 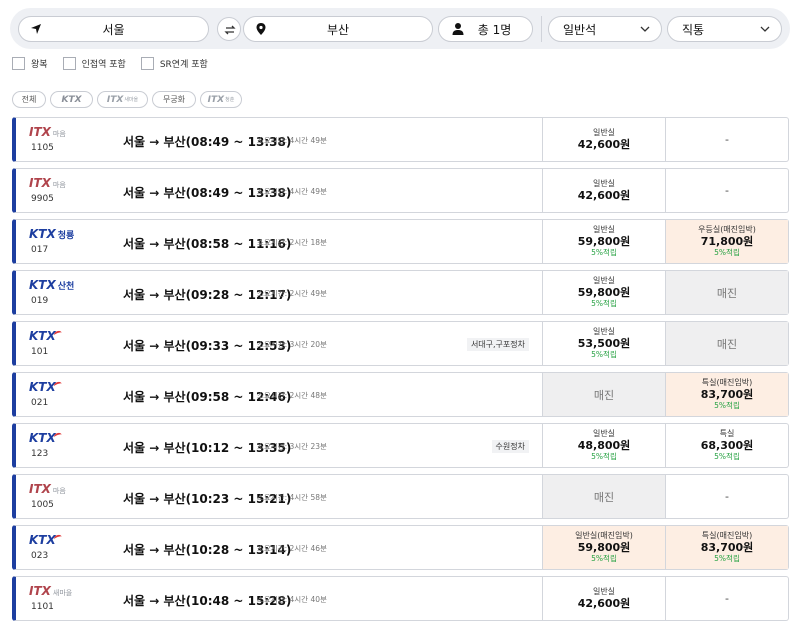 I want to click on duration: 소요시간: 2시간 46분, so click(x=292, y=548).